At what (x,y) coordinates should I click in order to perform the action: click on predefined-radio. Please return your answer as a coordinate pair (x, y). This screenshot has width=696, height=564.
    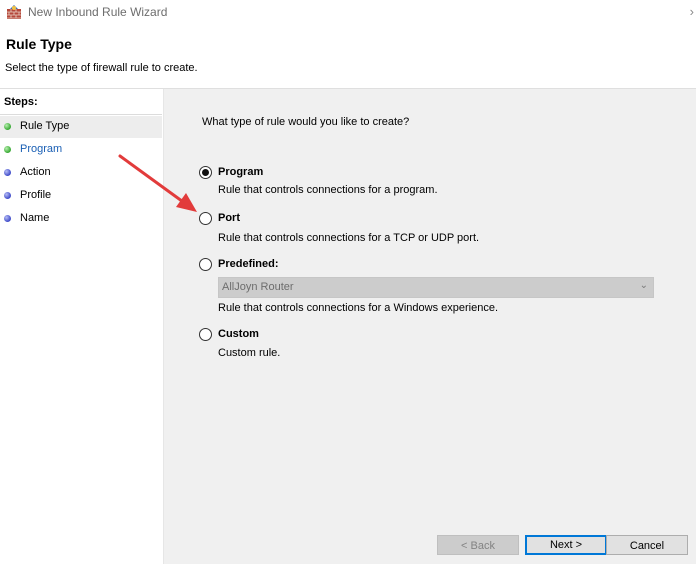
    Looking at the image, I should click on (205, 264).